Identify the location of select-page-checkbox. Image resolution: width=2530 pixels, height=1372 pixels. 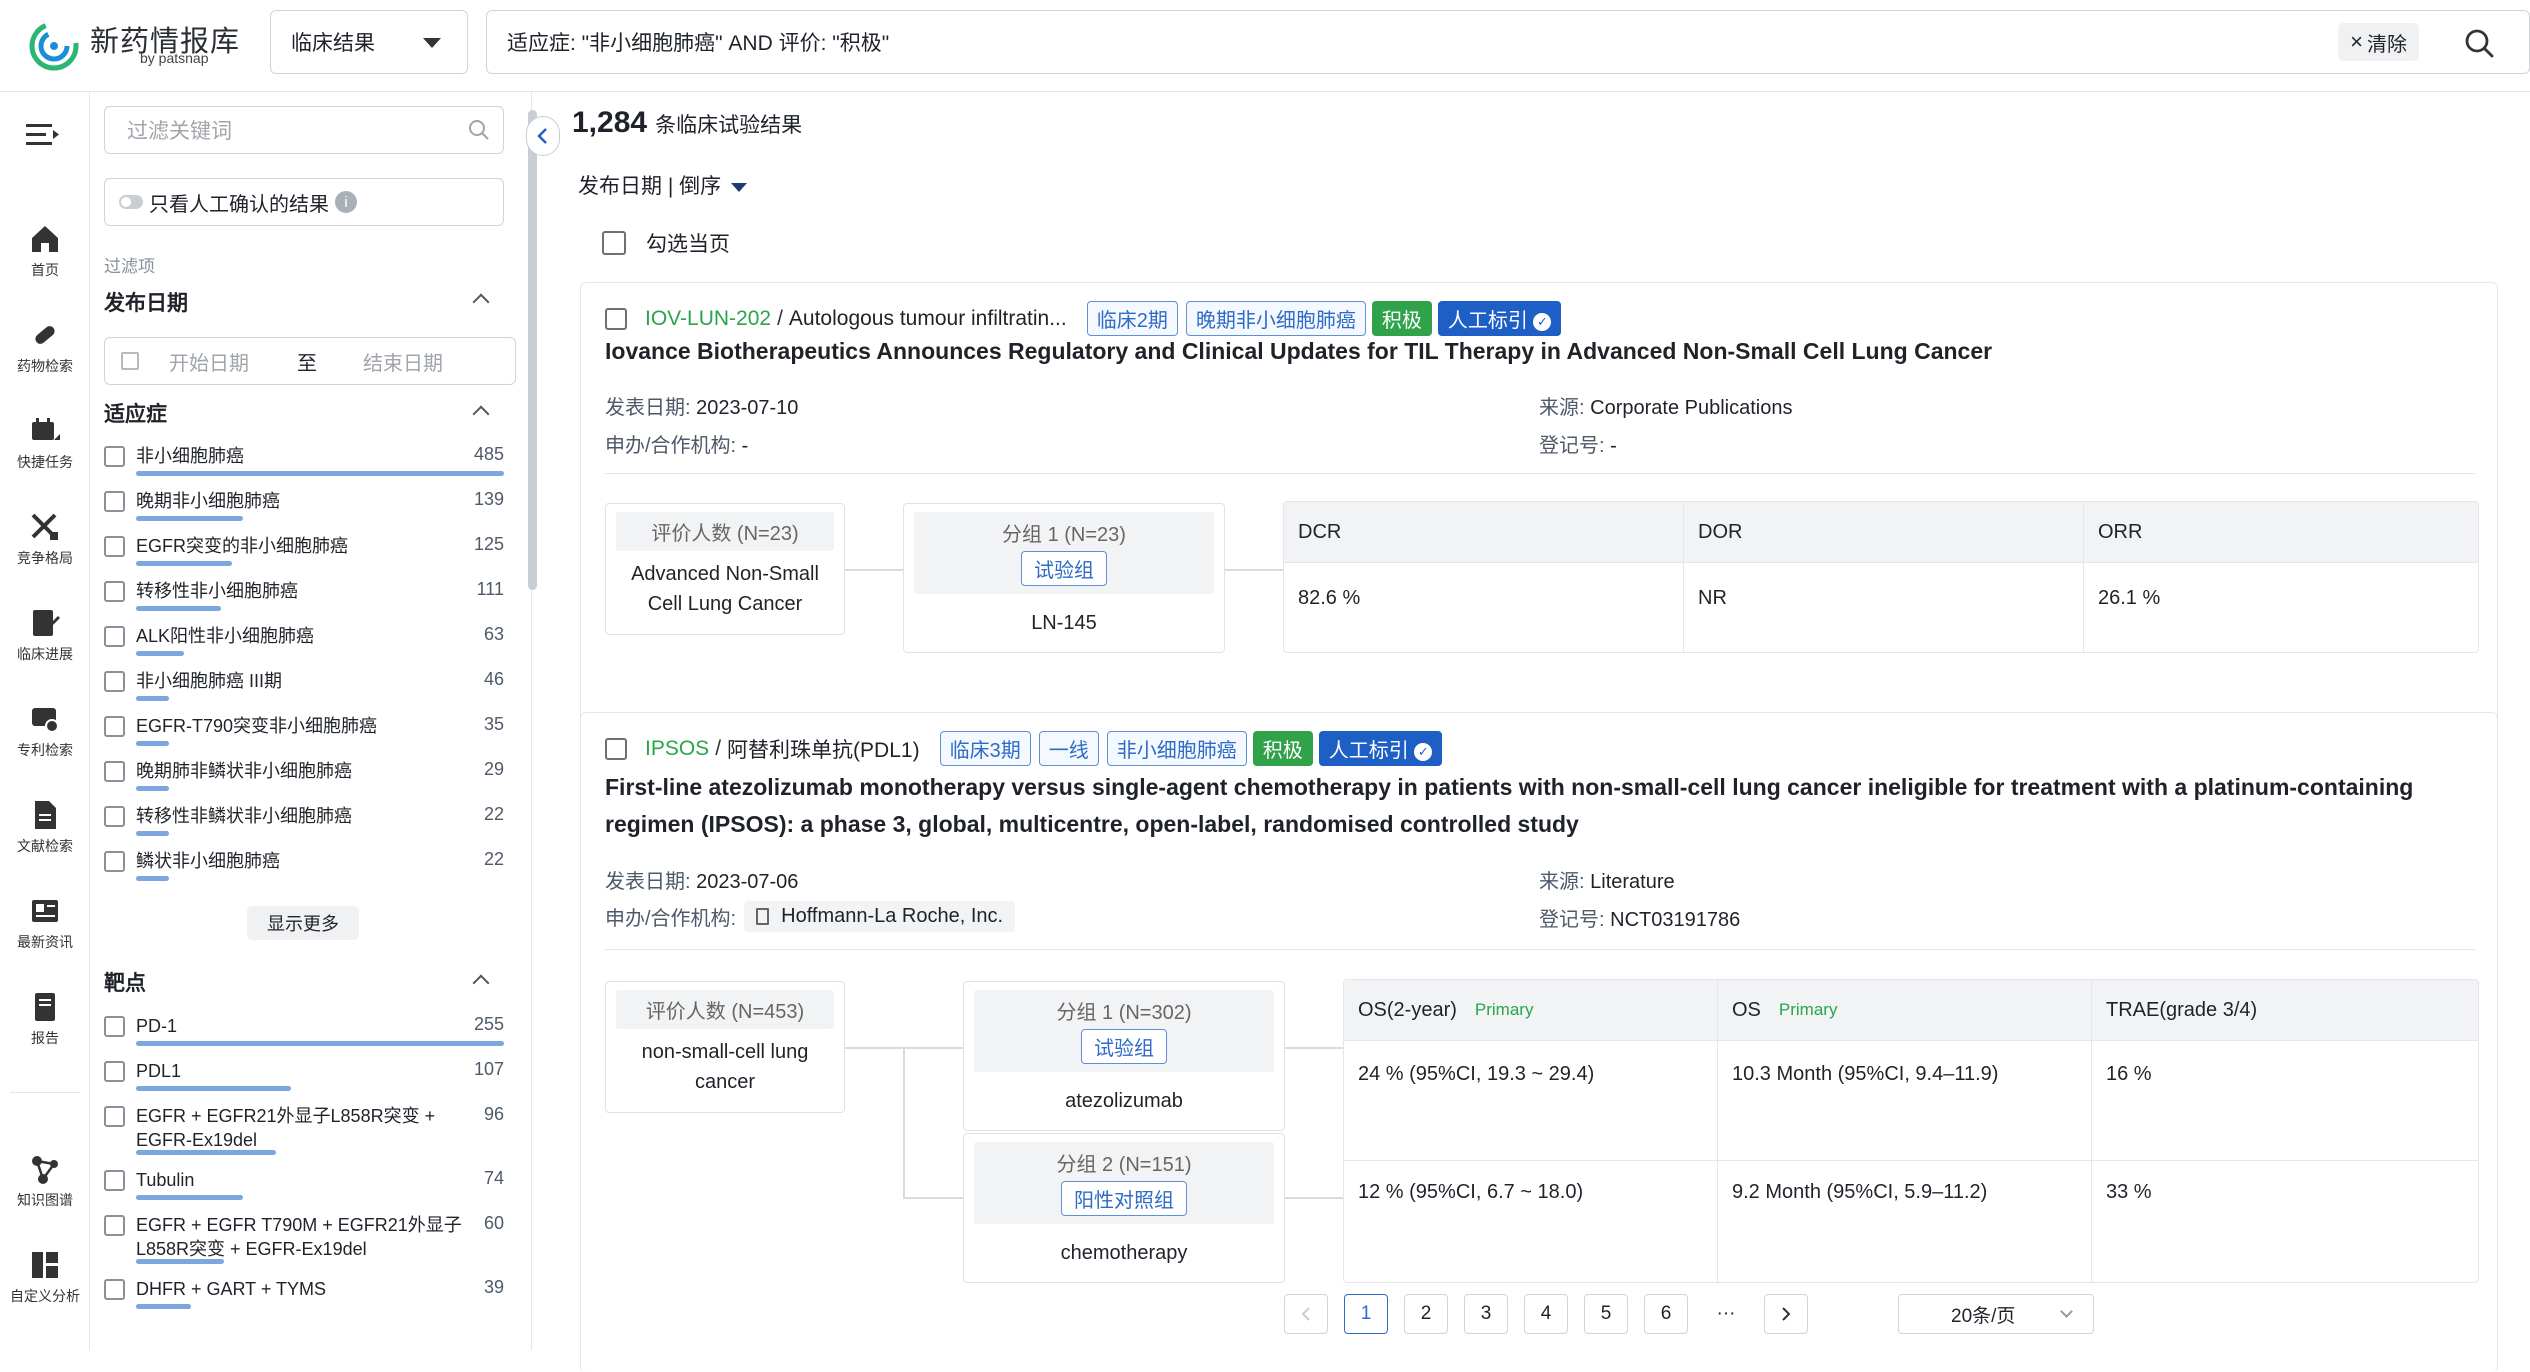
(614, 243).